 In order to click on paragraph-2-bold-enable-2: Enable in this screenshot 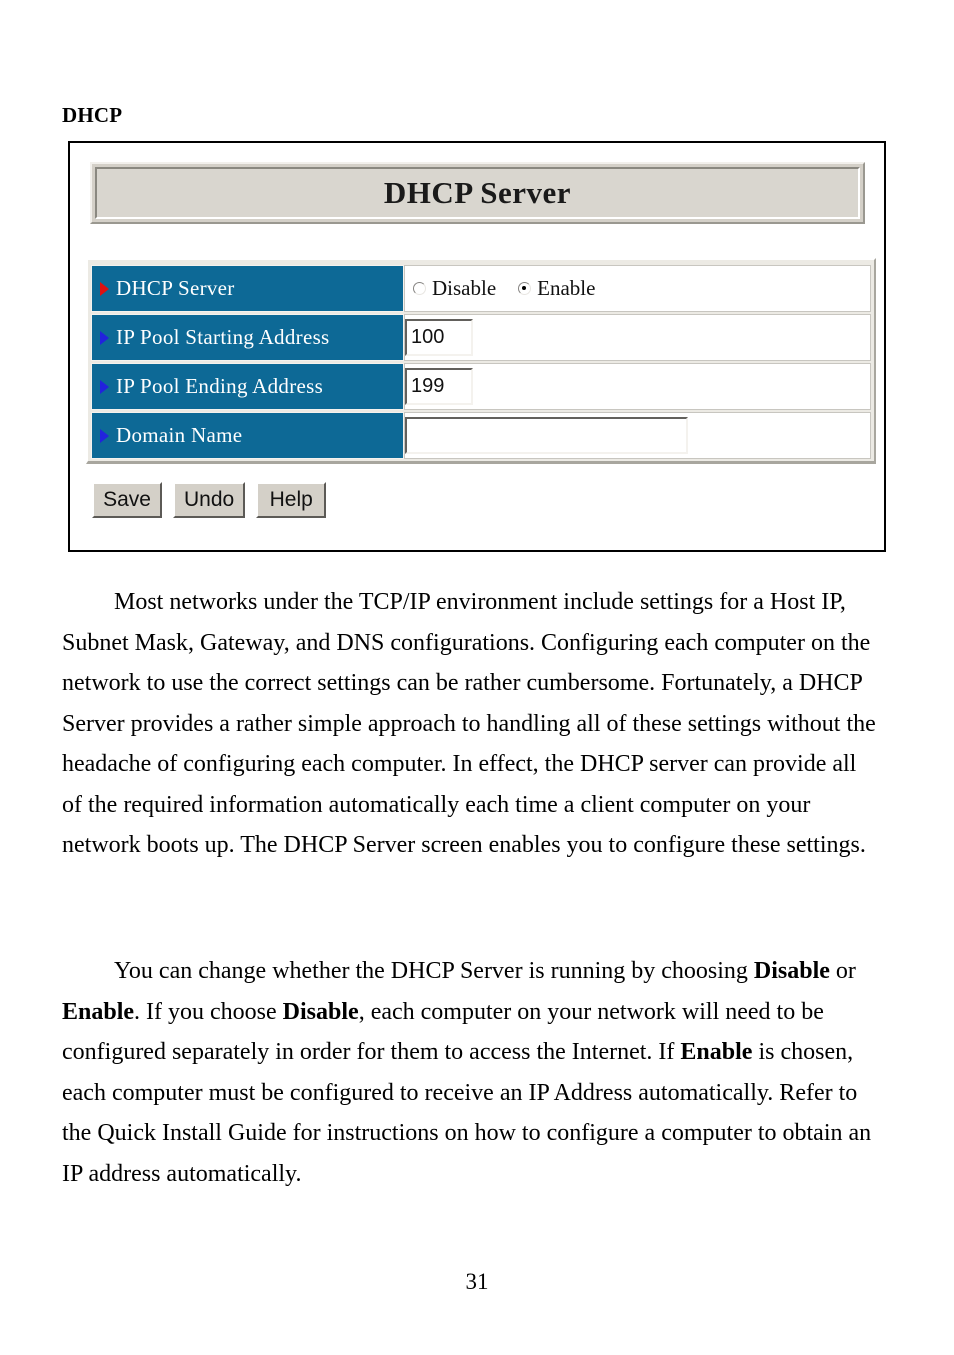, I will do `click(716, 1052)`.